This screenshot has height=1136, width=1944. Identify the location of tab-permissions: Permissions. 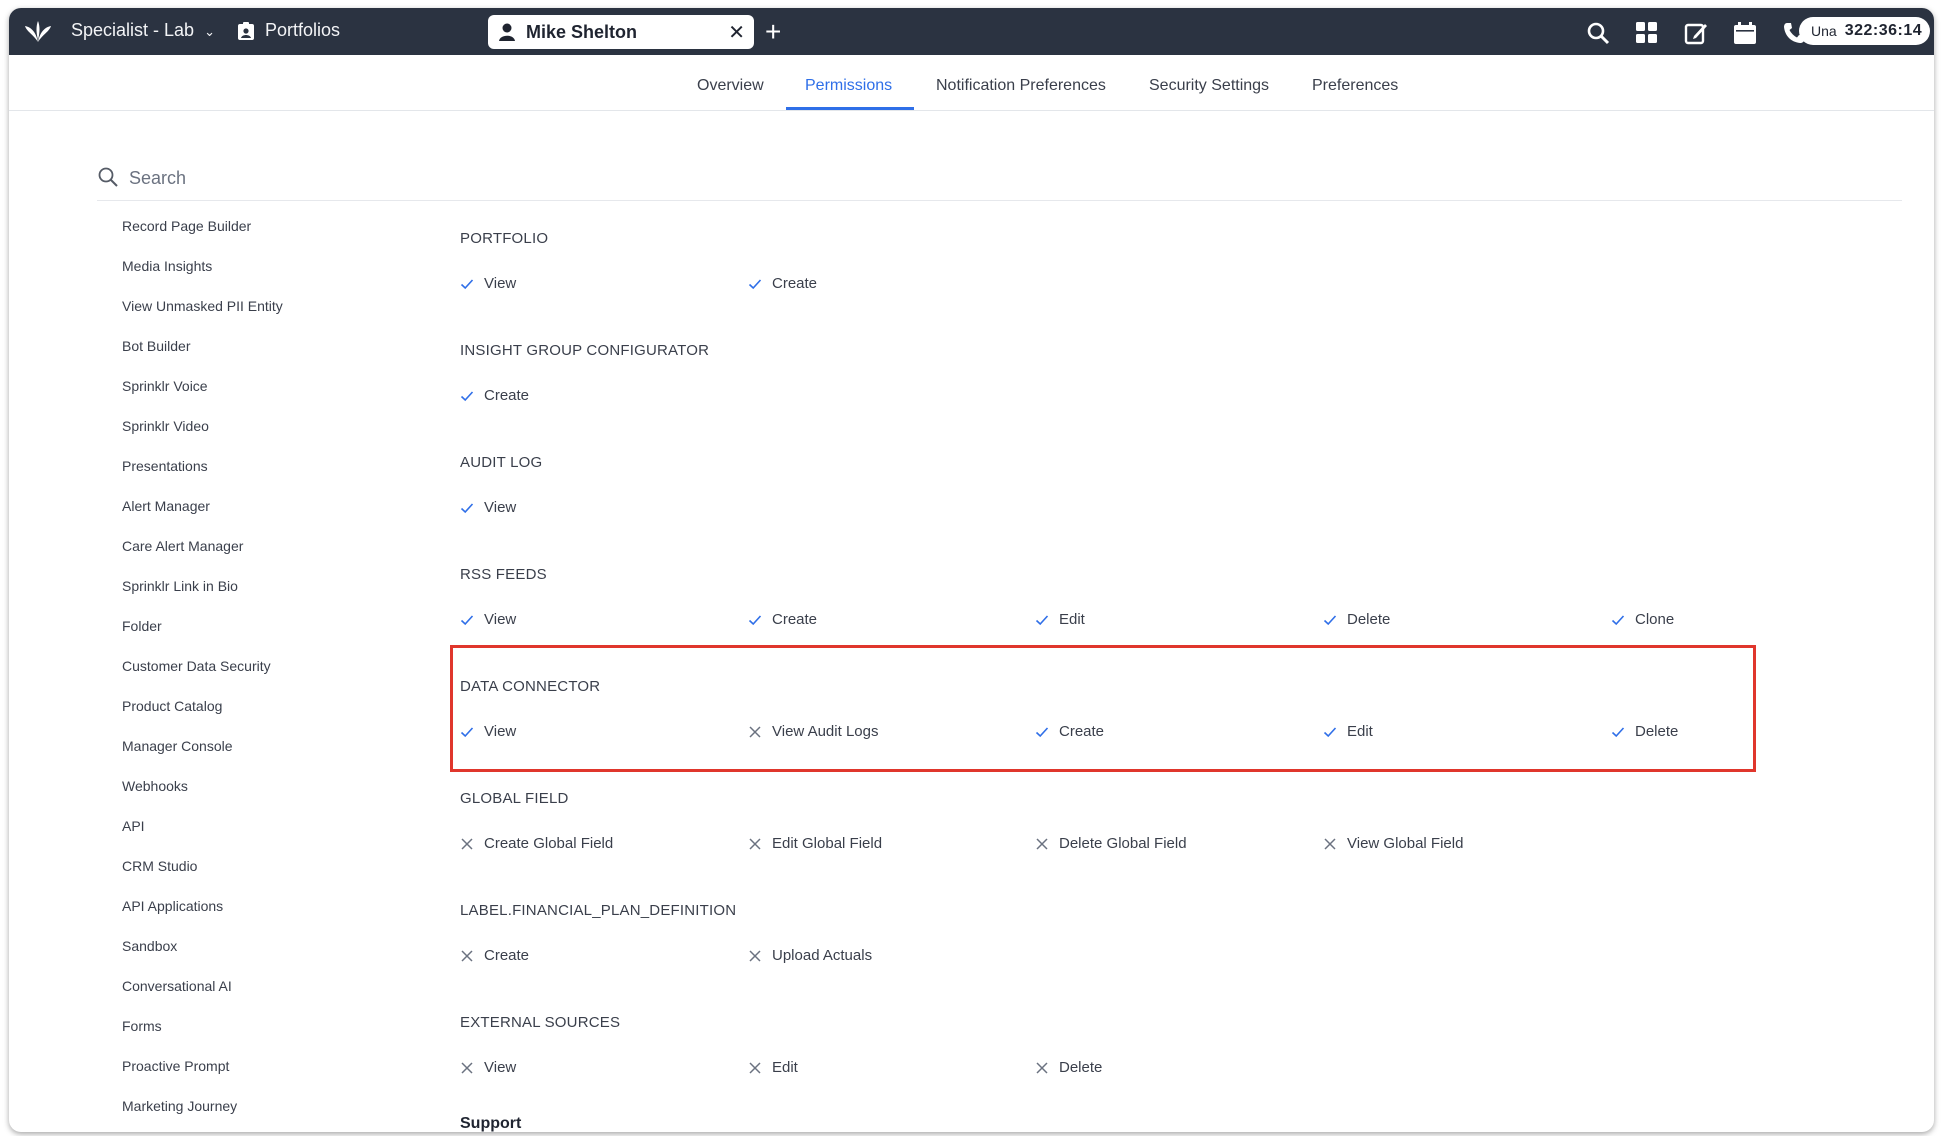
(848, 86).